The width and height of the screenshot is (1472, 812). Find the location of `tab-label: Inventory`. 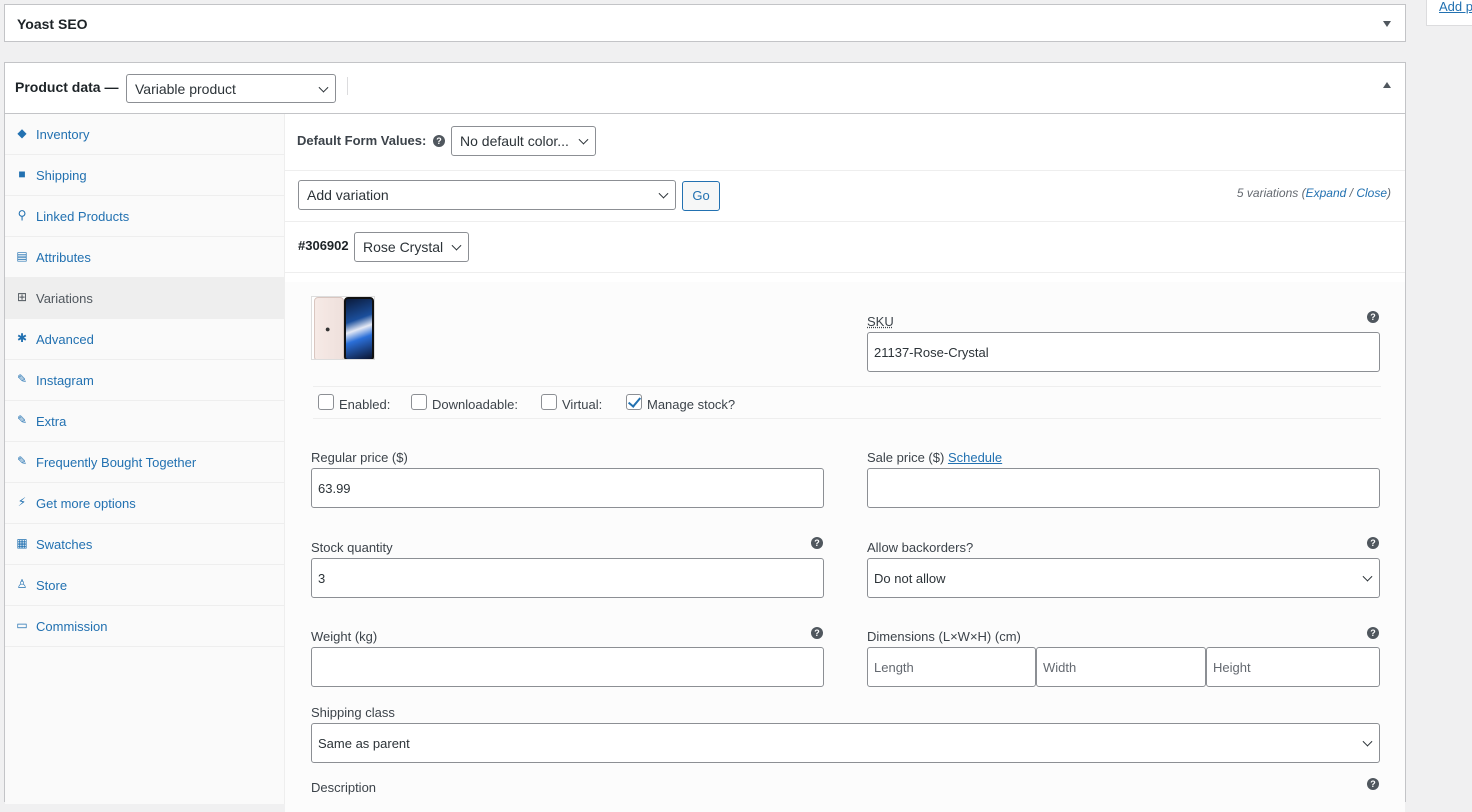

tab-label: Inventory is located at coordinates (63, 134).